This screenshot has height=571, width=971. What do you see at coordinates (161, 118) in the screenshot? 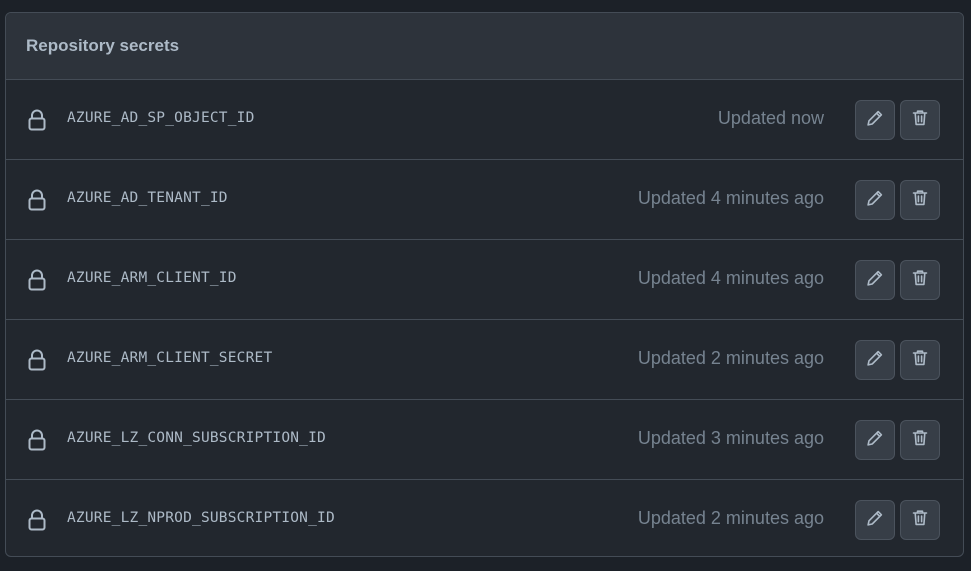
I see `secret-name: AZURE_AD_SP_OBJECT_ID` at bounding box center [161, 118].